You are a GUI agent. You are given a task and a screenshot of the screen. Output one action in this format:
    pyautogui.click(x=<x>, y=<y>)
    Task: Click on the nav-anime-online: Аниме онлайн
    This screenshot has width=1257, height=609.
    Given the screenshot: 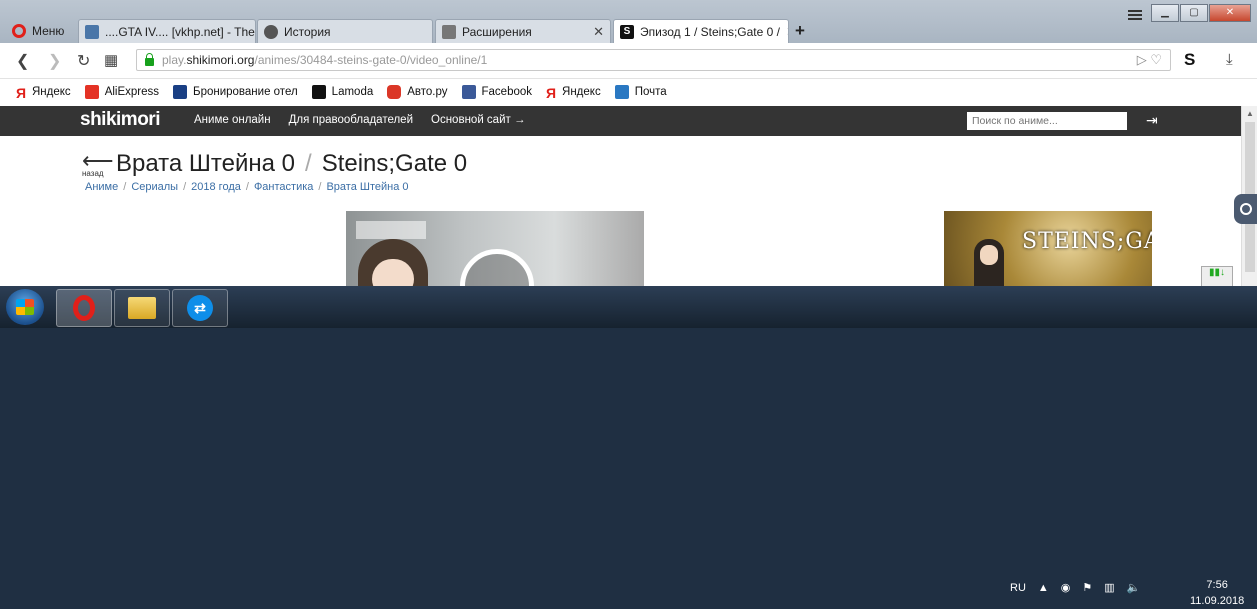 What is the action you would take?
    pyautogui.click(x=232, y=120)
    